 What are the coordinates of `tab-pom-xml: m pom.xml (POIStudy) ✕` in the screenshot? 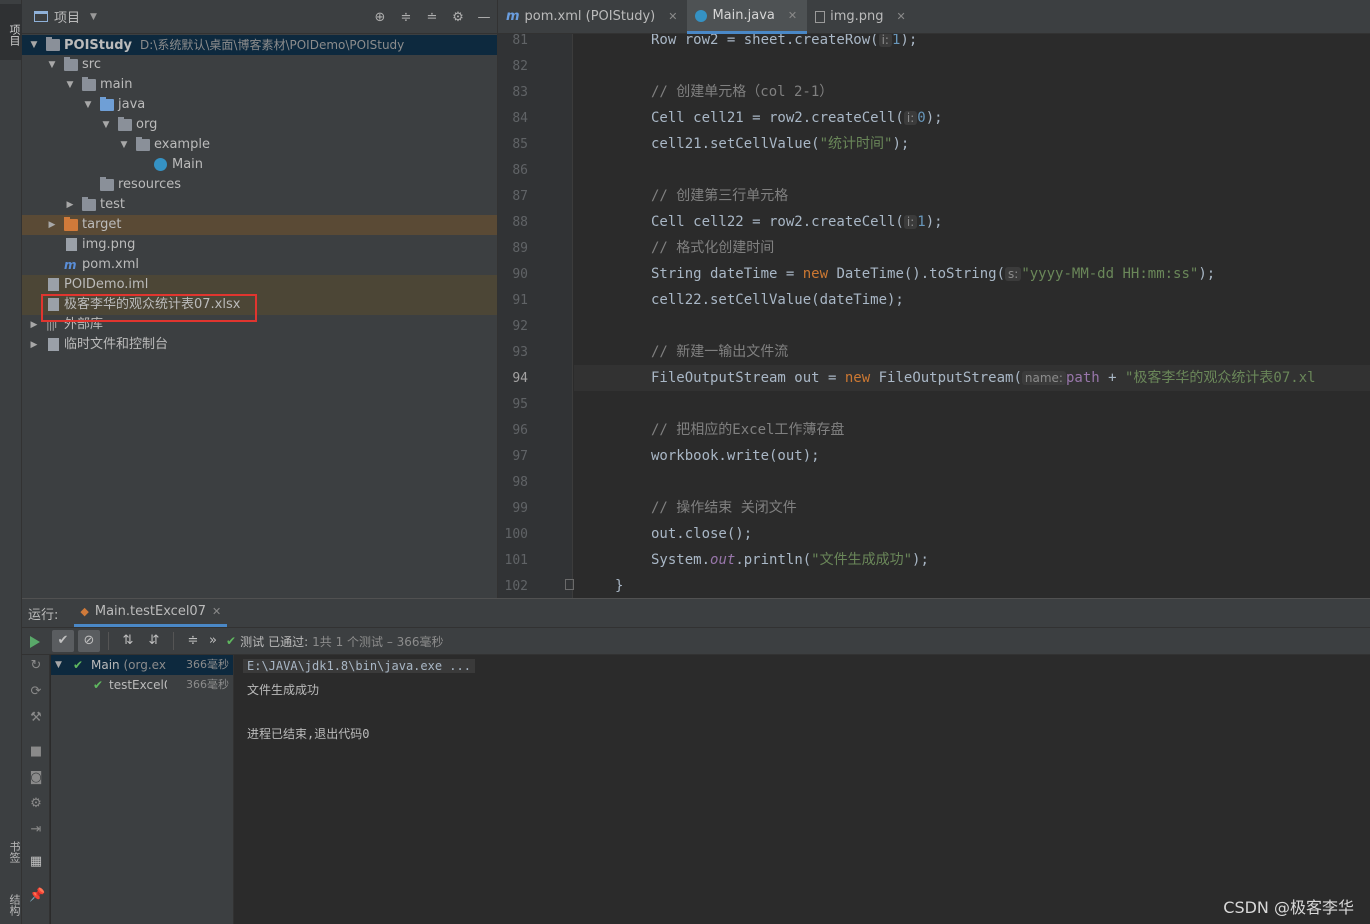 It's located at (592, 17).